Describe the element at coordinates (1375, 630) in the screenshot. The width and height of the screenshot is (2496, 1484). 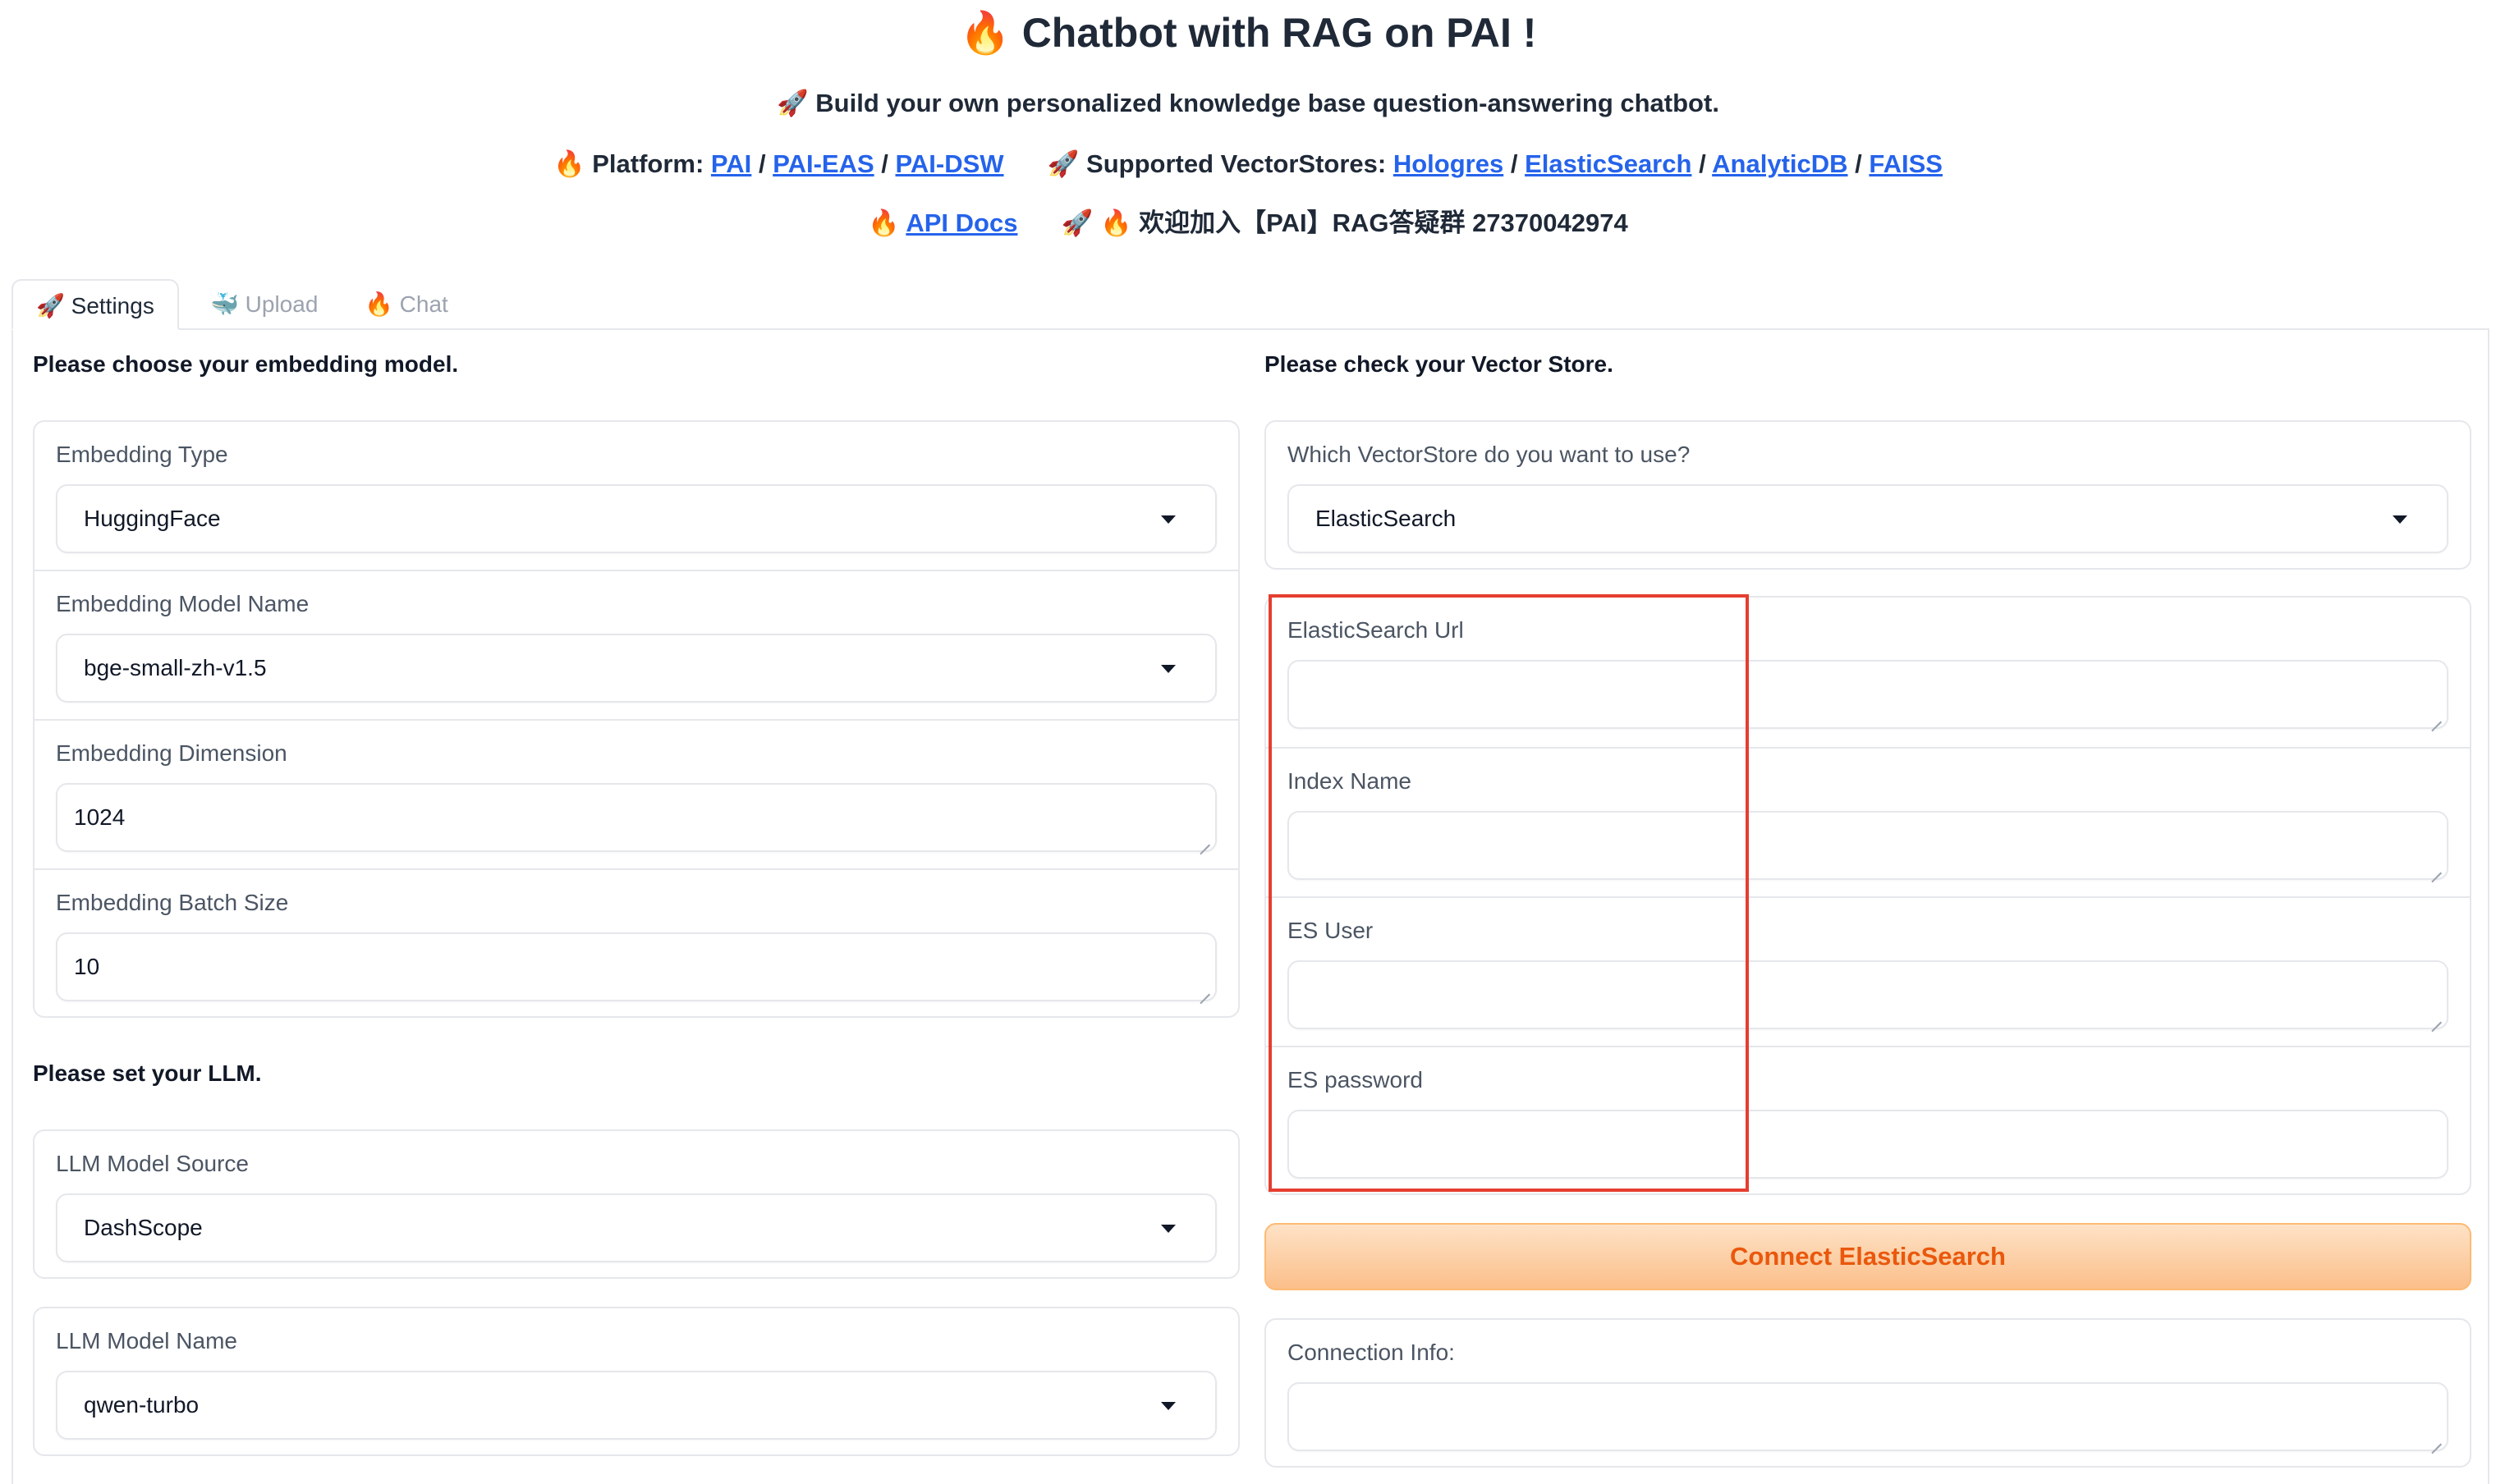
I see `es-url-label: ElasticSearch Url` at that location.